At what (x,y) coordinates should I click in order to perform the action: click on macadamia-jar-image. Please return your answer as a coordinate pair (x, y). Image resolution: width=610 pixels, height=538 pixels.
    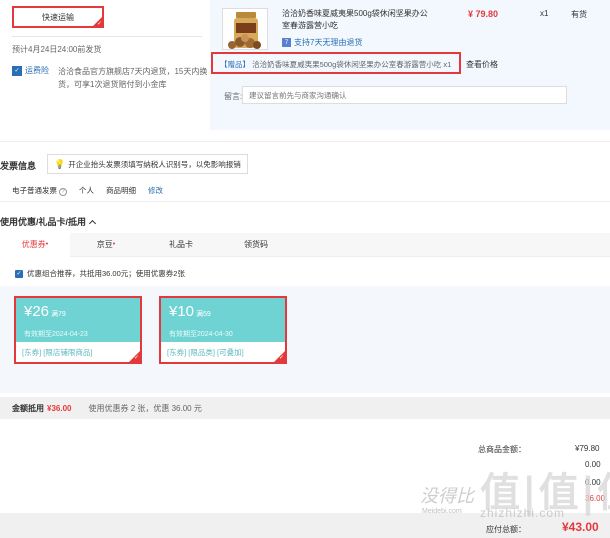
    Looking at the image, I should click on (245, 29).